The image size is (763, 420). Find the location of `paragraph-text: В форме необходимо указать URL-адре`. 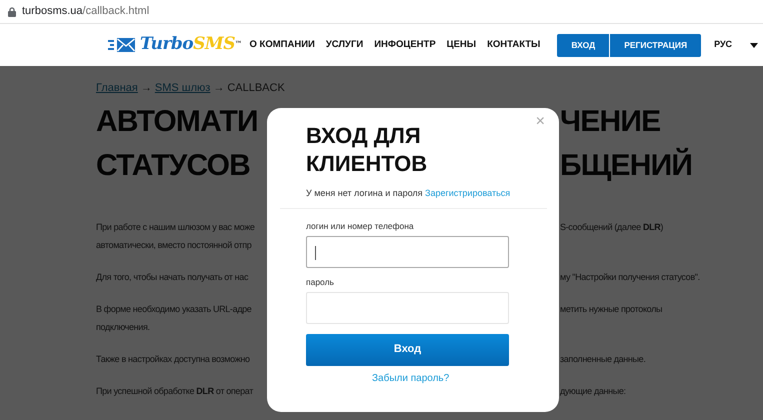

paragraph-text: В форме необходимо указать URL-адре is located at coordinates (174, 309).